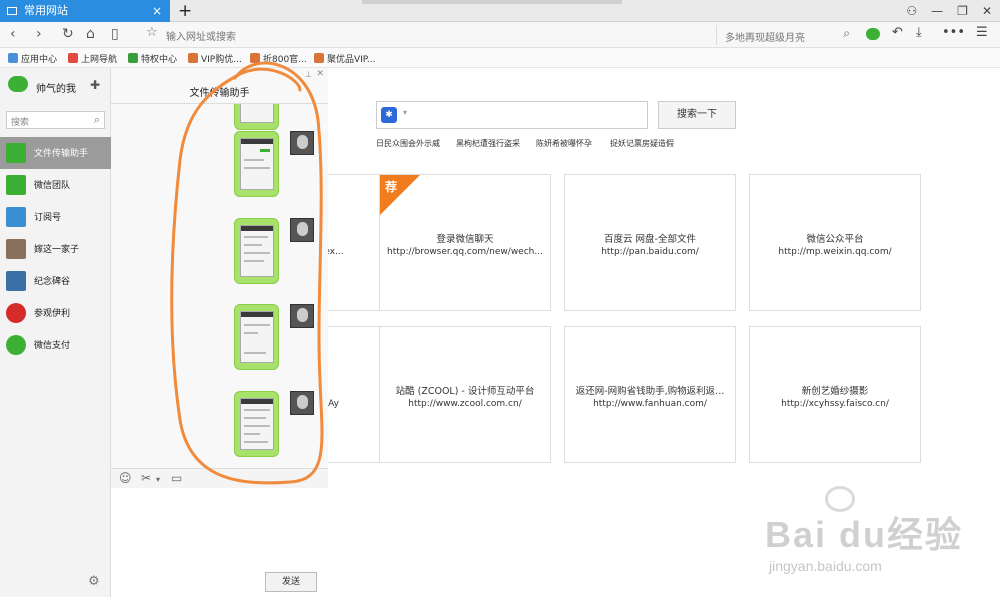  What do you see at coordinates (953, 32) in the screenshot?
I see `more-icon: •••` at bounding box center [953, 32].